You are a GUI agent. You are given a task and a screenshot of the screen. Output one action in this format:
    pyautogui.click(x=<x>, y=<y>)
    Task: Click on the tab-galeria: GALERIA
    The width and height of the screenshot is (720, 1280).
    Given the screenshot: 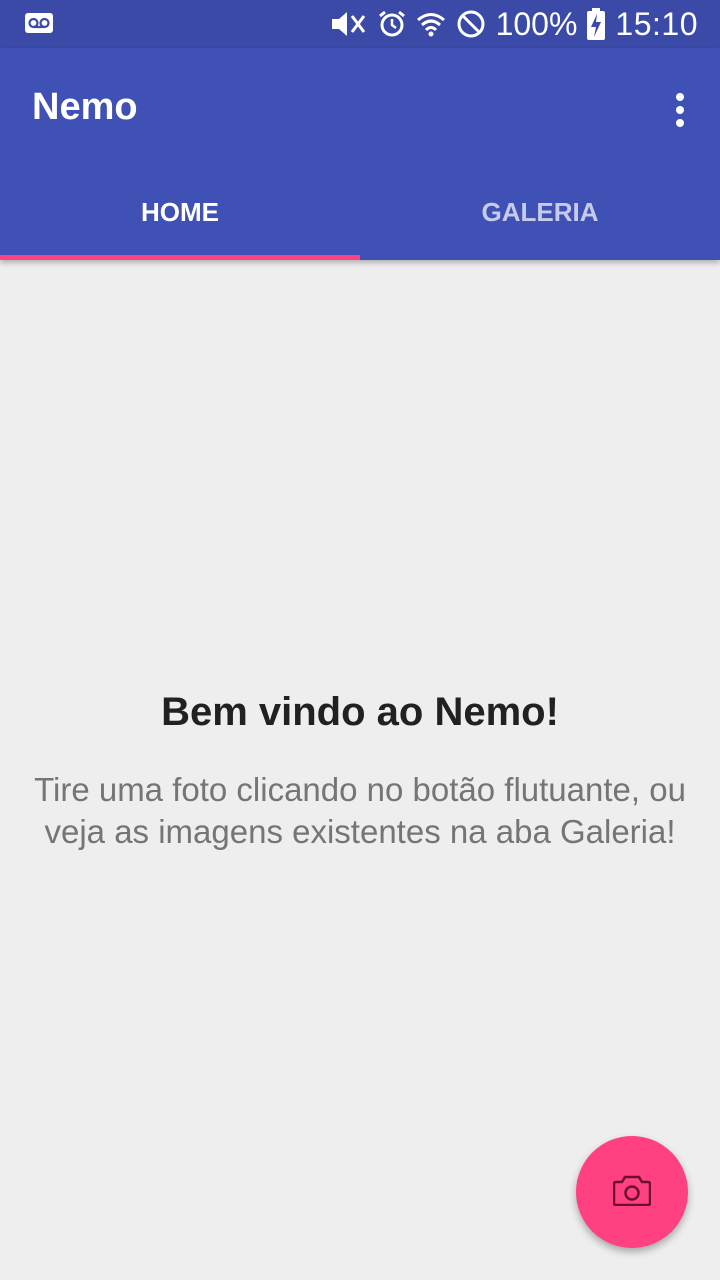 What is the action you would take?
    pyautogui.click(x=540, y=212)
    